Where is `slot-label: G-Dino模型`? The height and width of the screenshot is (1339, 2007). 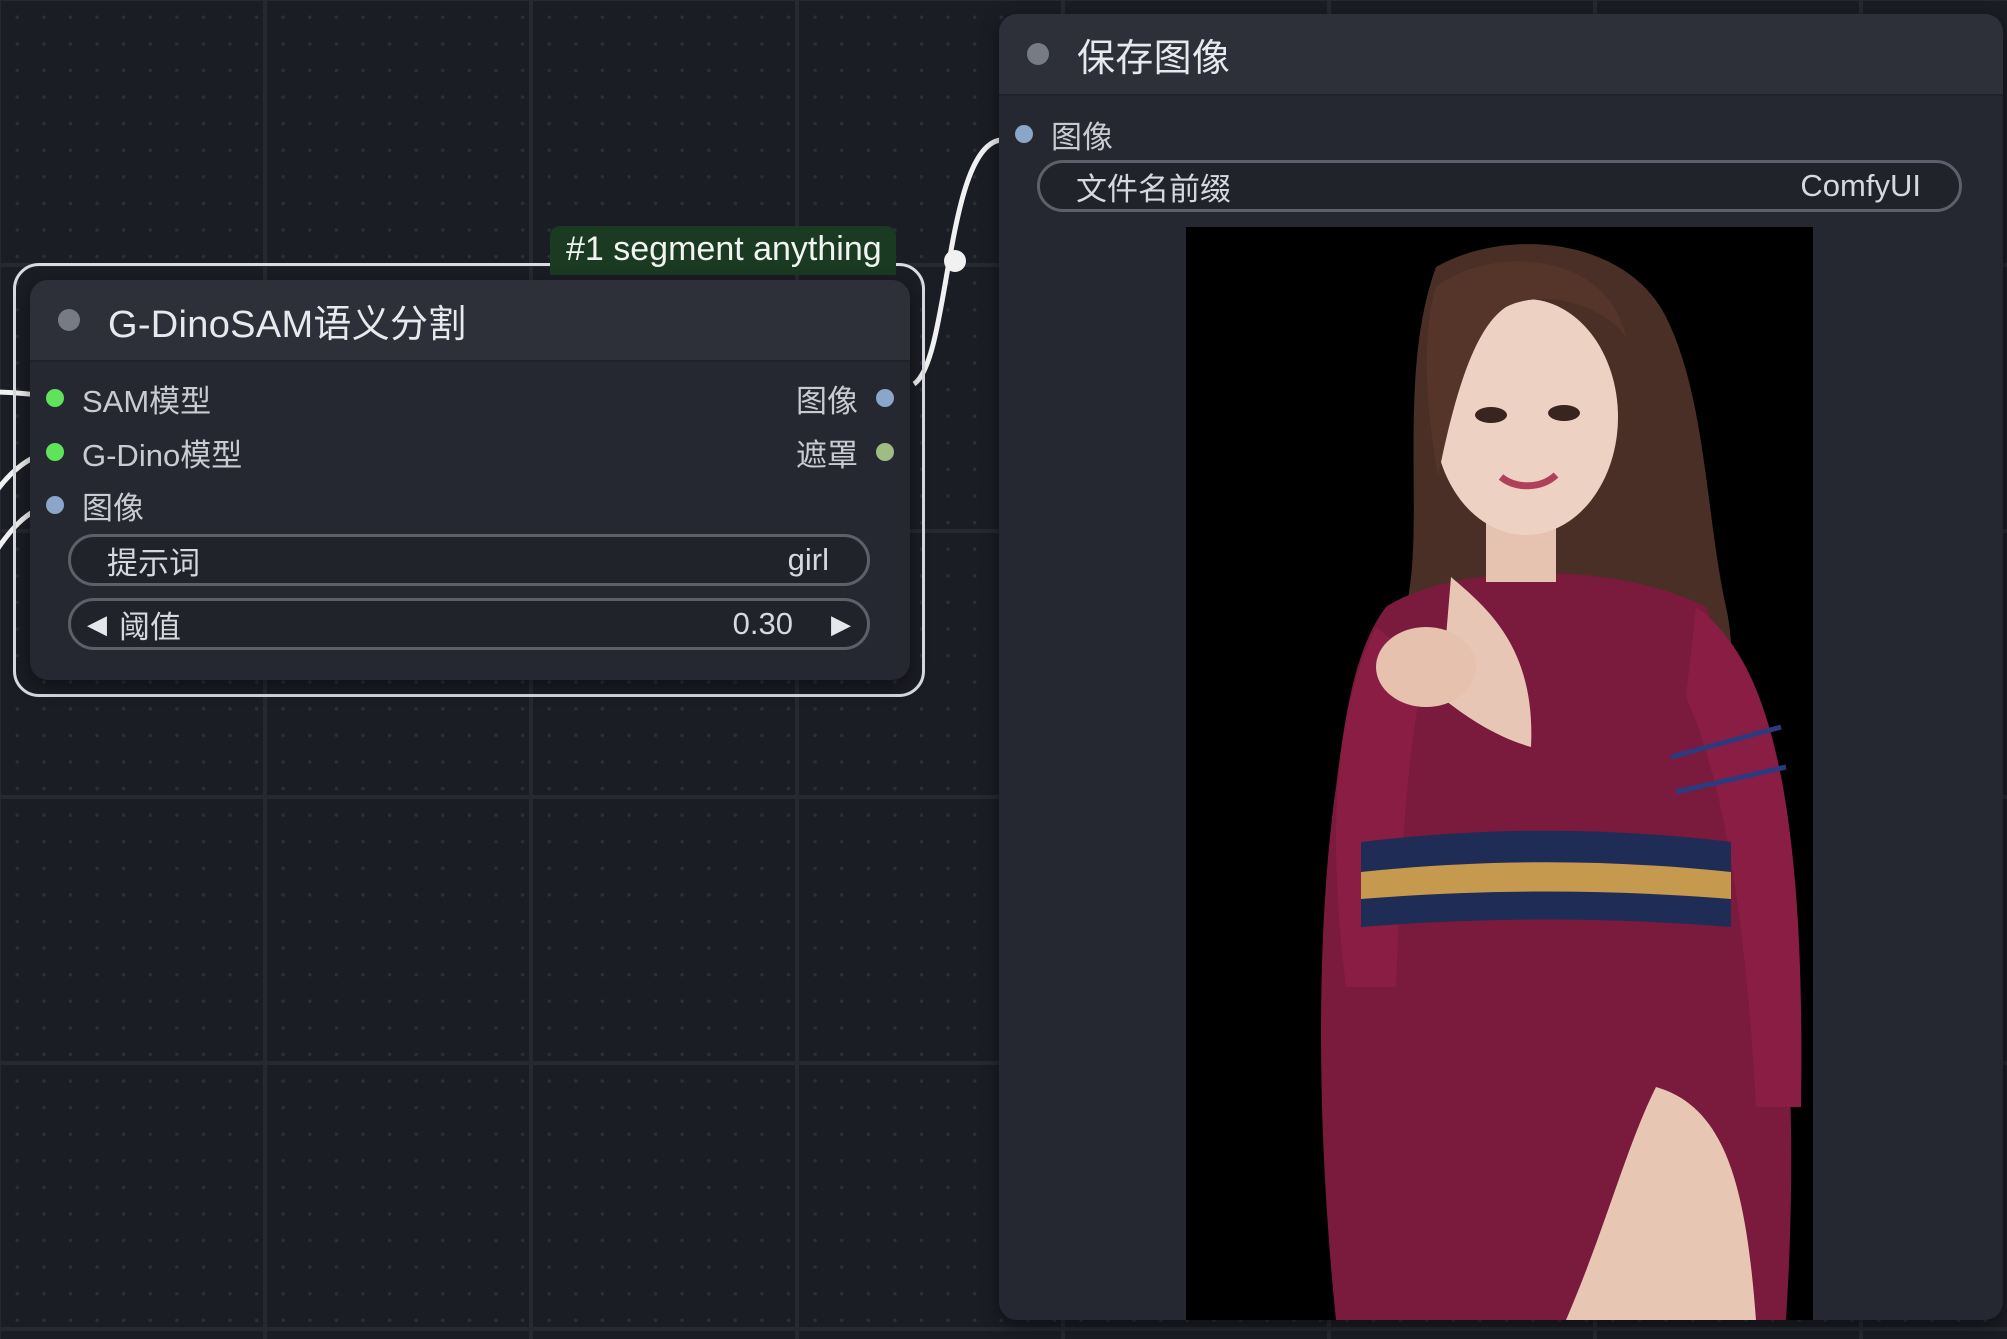
slot-label: G-Dino模型 is located at coordinates (162, 455).